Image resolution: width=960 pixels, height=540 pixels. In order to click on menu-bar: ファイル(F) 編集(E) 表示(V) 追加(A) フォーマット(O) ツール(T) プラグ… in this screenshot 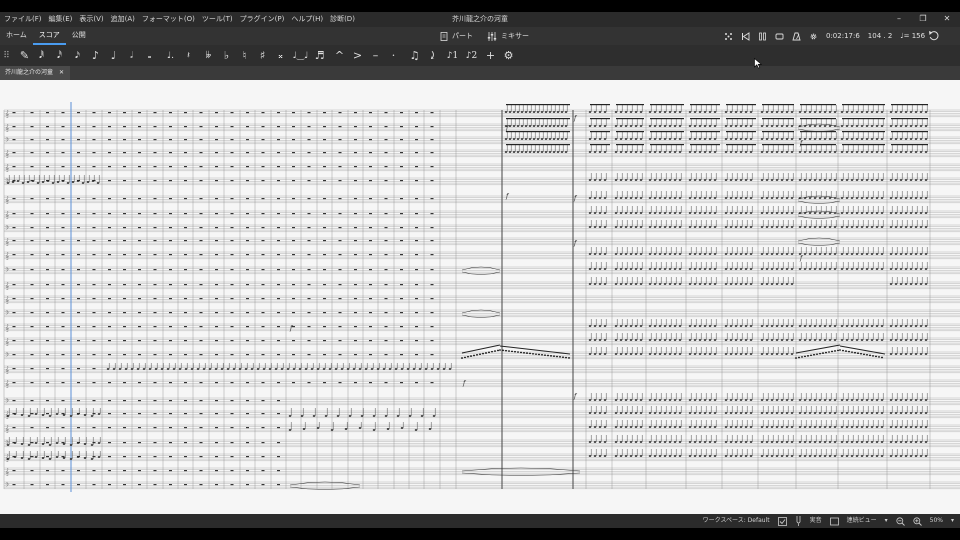, I will do `click(179, 19)`.